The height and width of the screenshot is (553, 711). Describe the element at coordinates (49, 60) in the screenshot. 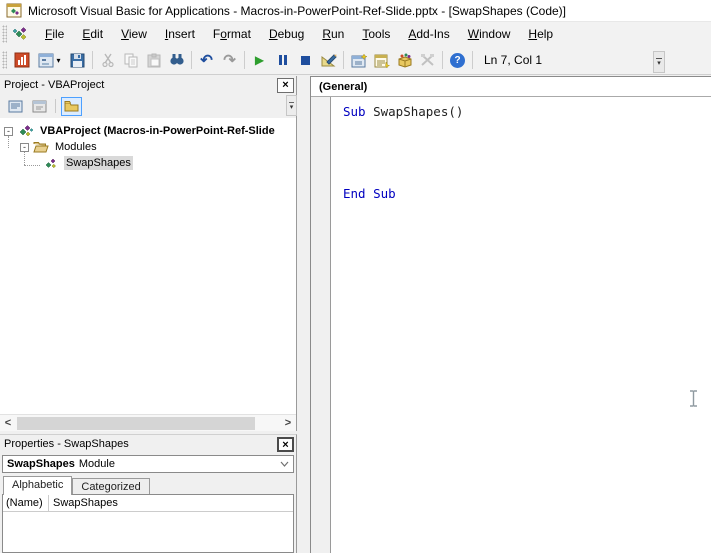

I see `insert-userform-button: ▾` at that location.